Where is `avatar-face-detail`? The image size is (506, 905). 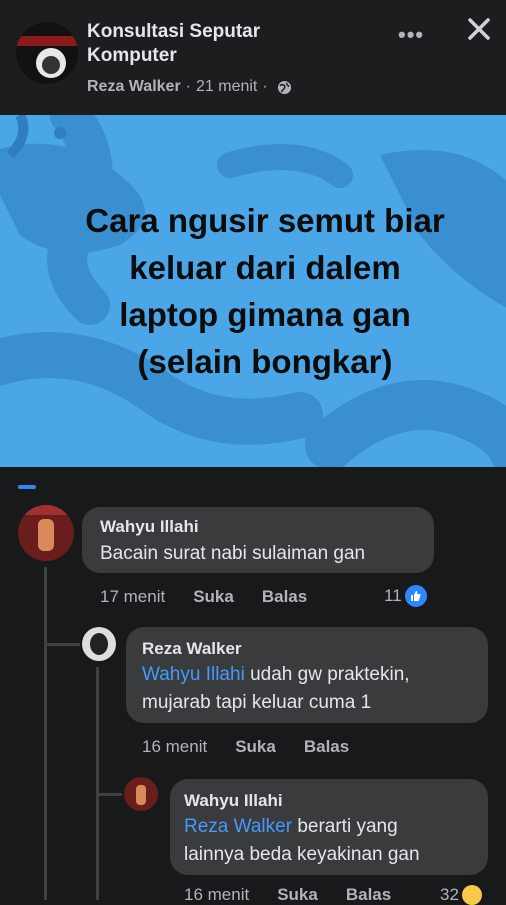
avatar-face-detail is located at coordinates (51, 65).